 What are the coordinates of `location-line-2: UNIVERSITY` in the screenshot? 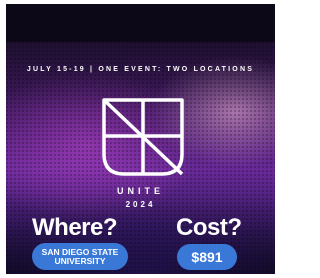 It's located at (80, 260).